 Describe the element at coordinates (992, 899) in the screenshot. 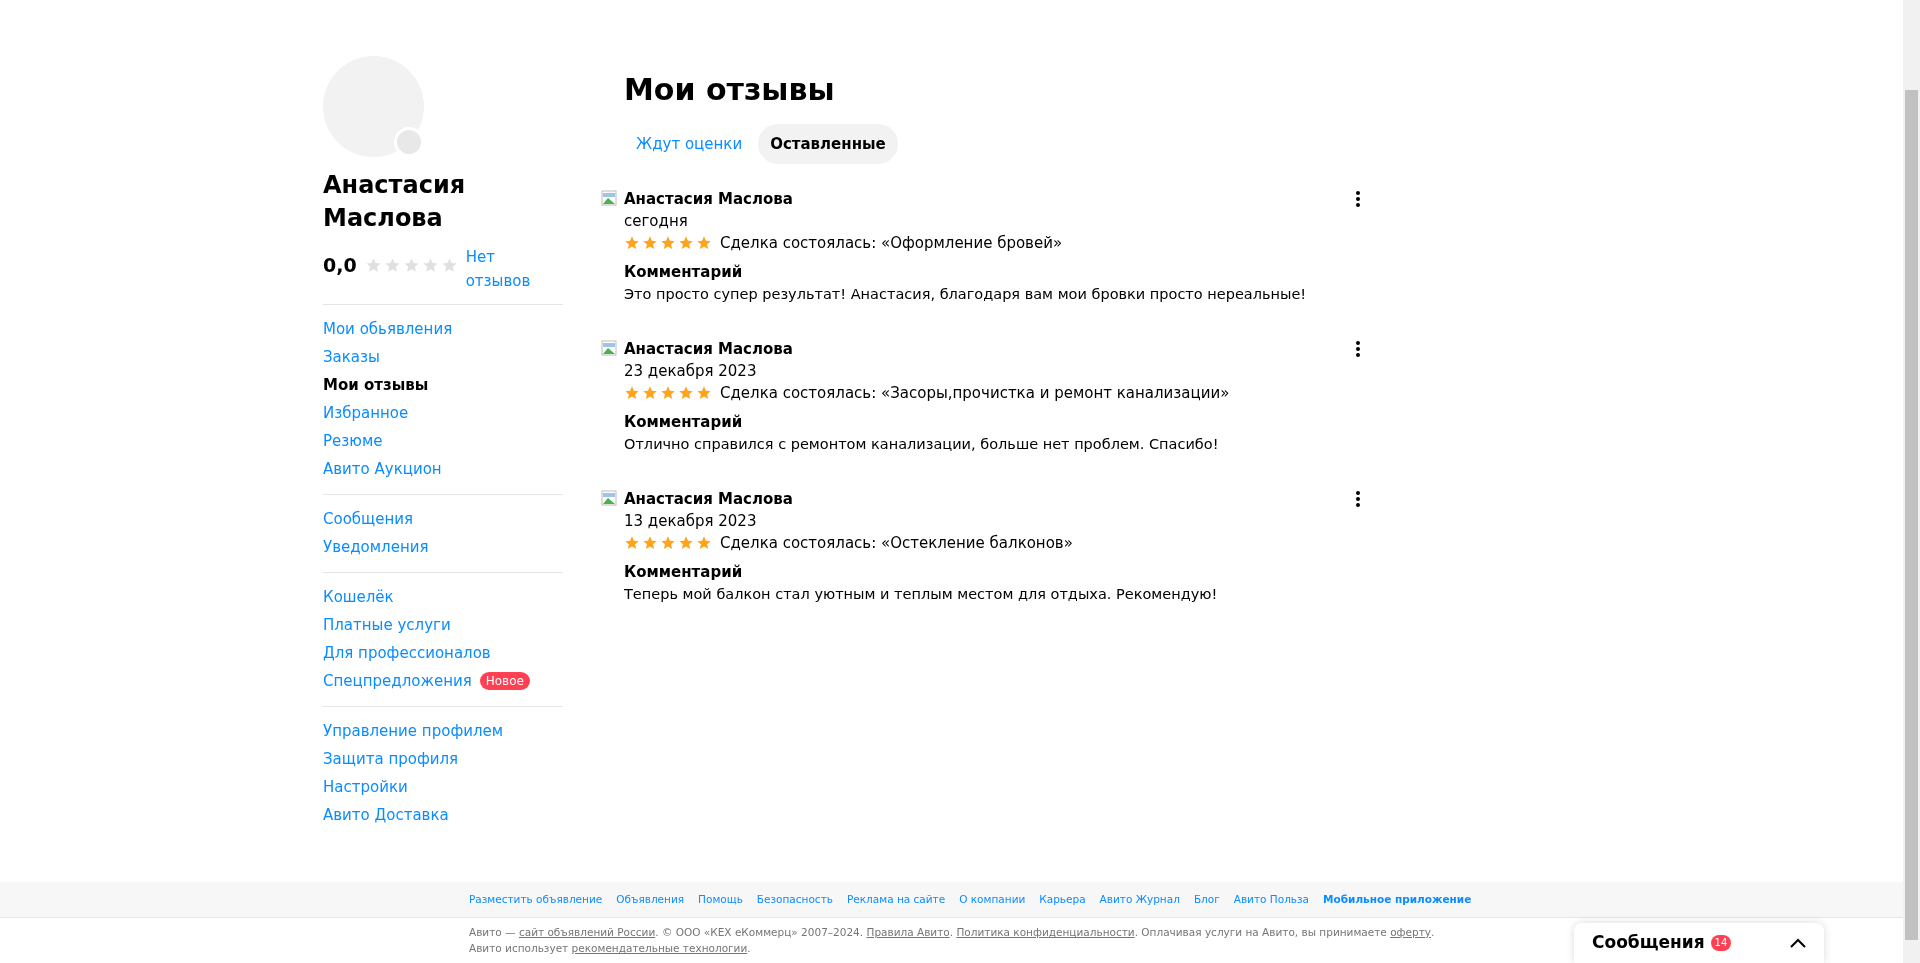

I see `footer-link: О компании` at that location.